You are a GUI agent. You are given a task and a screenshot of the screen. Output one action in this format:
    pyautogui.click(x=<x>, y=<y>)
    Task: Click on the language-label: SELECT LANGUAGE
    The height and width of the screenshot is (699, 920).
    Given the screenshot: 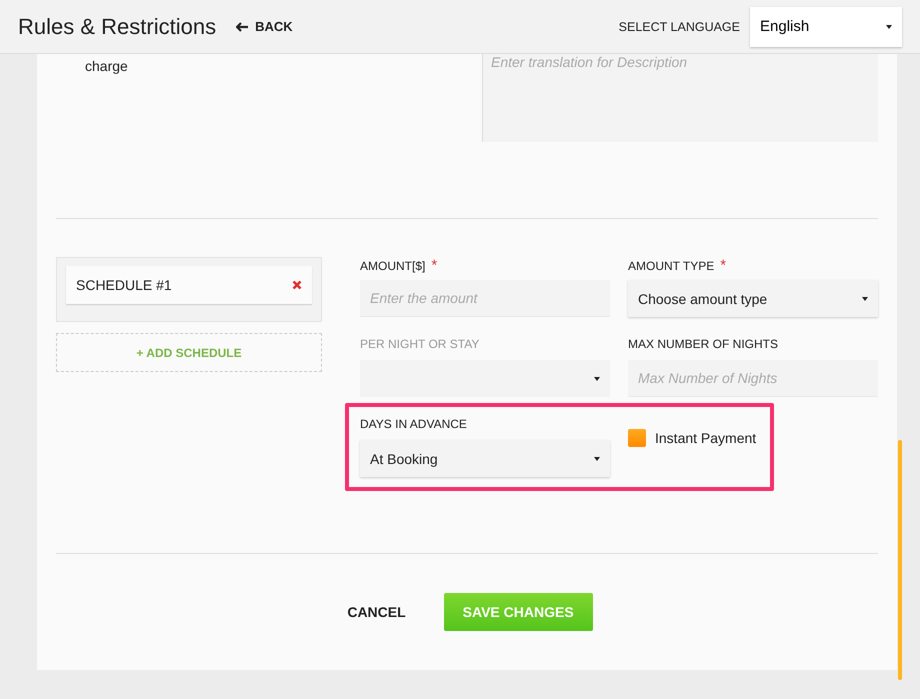 What is the action you would take?
    pyautogui.click(x=679, y=27)
    